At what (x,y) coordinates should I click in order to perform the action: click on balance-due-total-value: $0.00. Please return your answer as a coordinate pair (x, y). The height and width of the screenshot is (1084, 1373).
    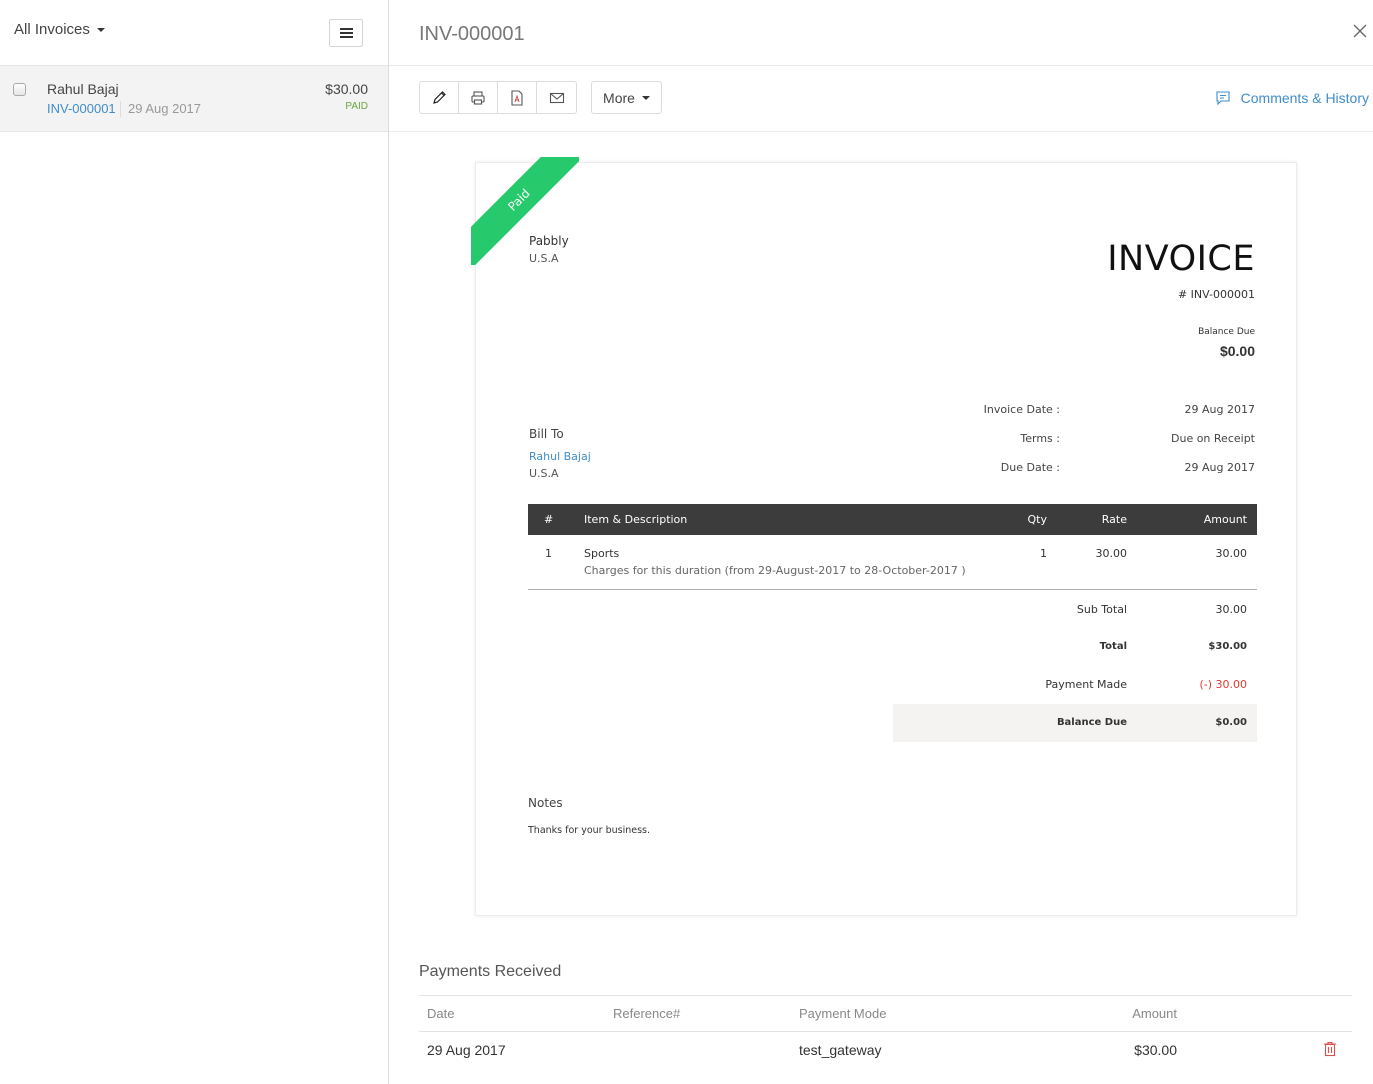
    Looking at the image, I should click on (1231, 722).